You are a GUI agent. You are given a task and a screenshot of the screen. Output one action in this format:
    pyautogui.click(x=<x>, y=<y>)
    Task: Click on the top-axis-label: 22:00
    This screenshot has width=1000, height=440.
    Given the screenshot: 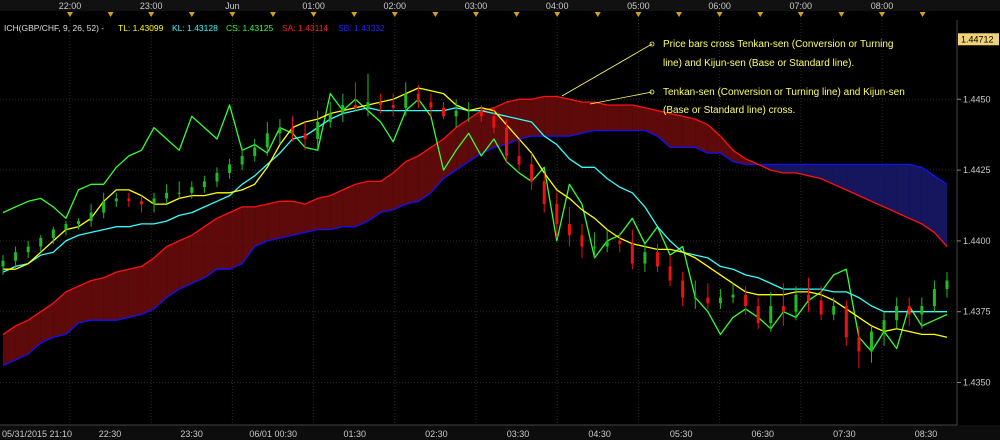 What is the action you would take?
    pyautogui.click(x=70, y=6)
    